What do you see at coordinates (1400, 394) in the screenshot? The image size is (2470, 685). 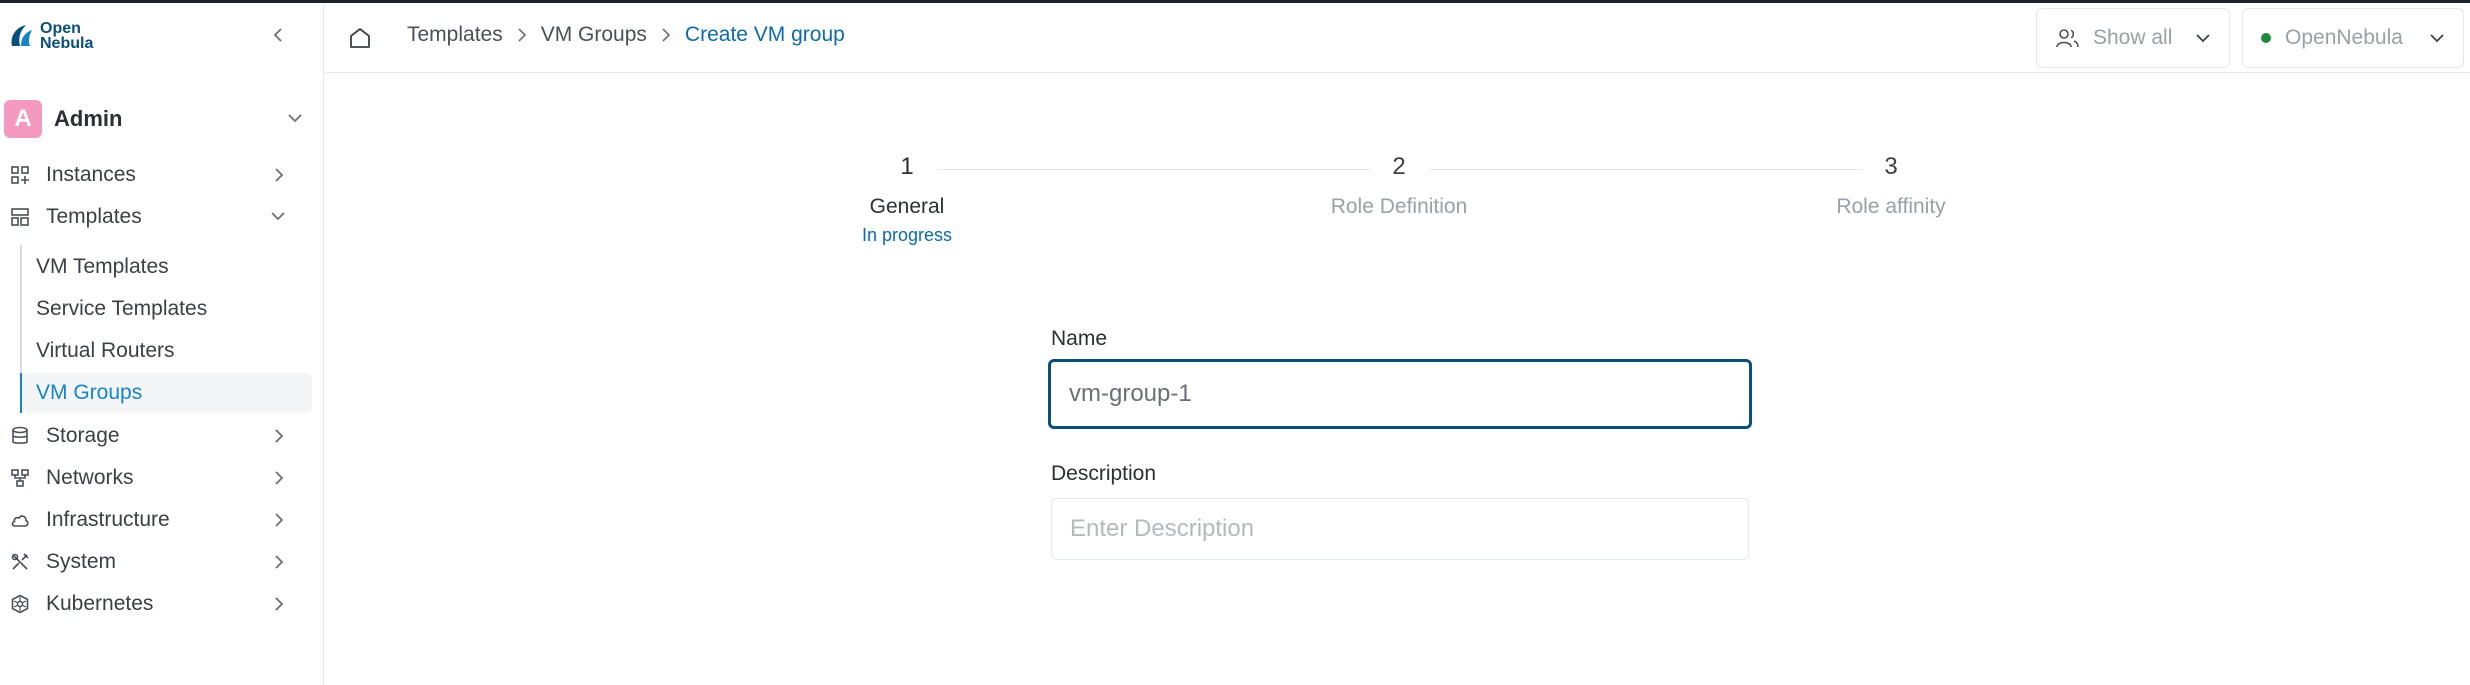 I see `name-field` at bounding box center [1400, 394].